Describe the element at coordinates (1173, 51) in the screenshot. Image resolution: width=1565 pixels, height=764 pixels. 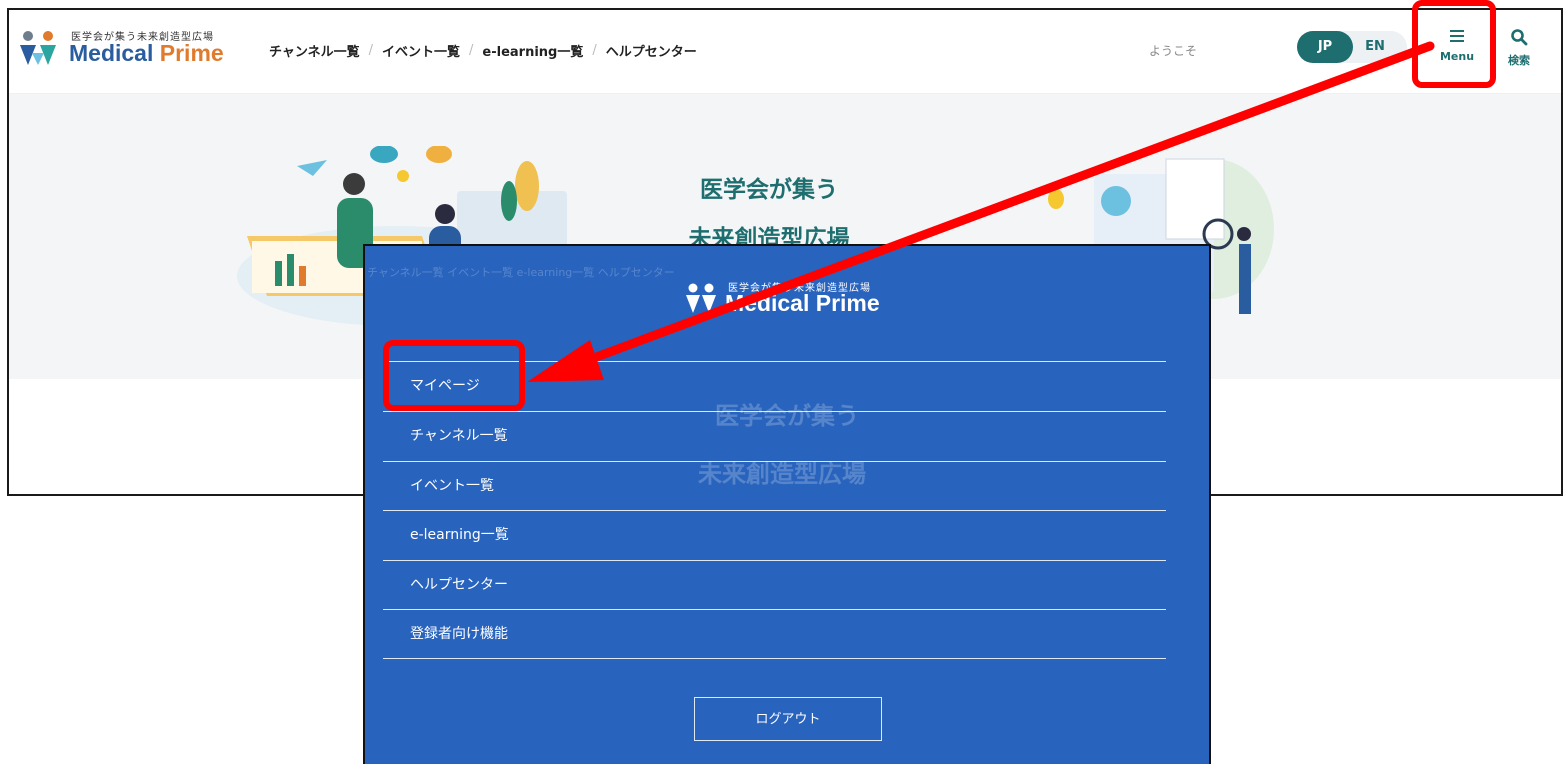
I see `welcome-text: ようこそ` at that location.